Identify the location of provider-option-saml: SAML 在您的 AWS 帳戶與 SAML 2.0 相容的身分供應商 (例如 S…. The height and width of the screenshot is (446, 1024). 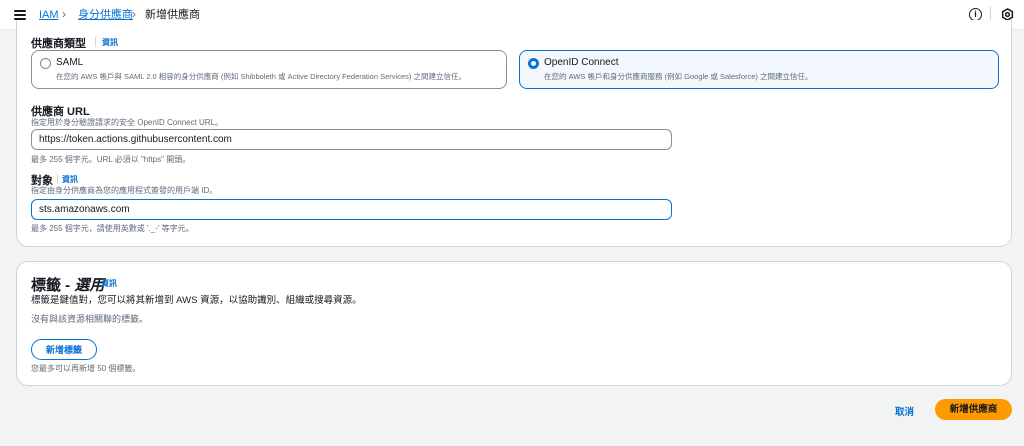
(269, 69).